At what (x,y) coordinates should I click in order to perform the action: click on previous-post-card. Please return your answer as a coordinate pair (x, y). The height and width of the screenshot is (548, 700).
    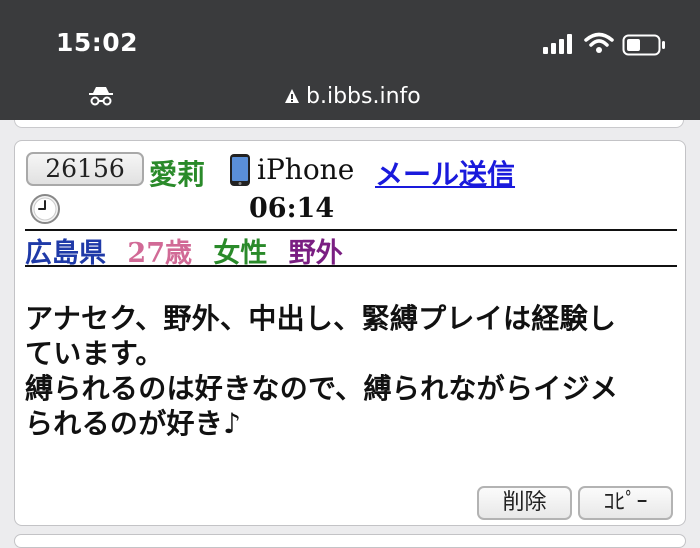
    Looking at the image, I should click on (349, 124).